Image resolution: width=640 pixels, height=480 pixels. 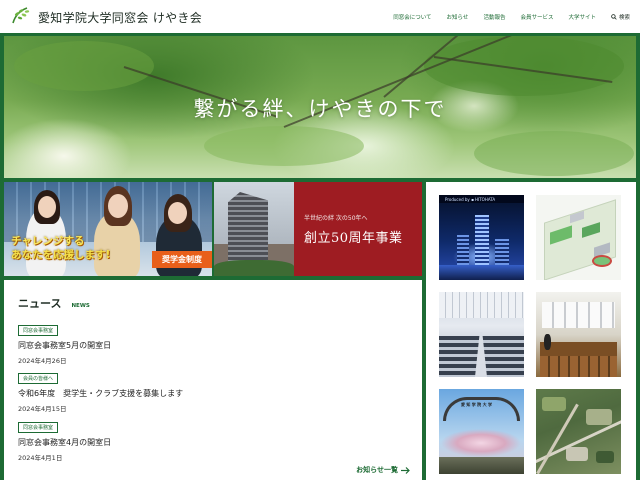 What do you see at coordinates (578, 237) in the screenshot?
I see `gallery-thumb-campus-map` at bounding box center [578, 237].